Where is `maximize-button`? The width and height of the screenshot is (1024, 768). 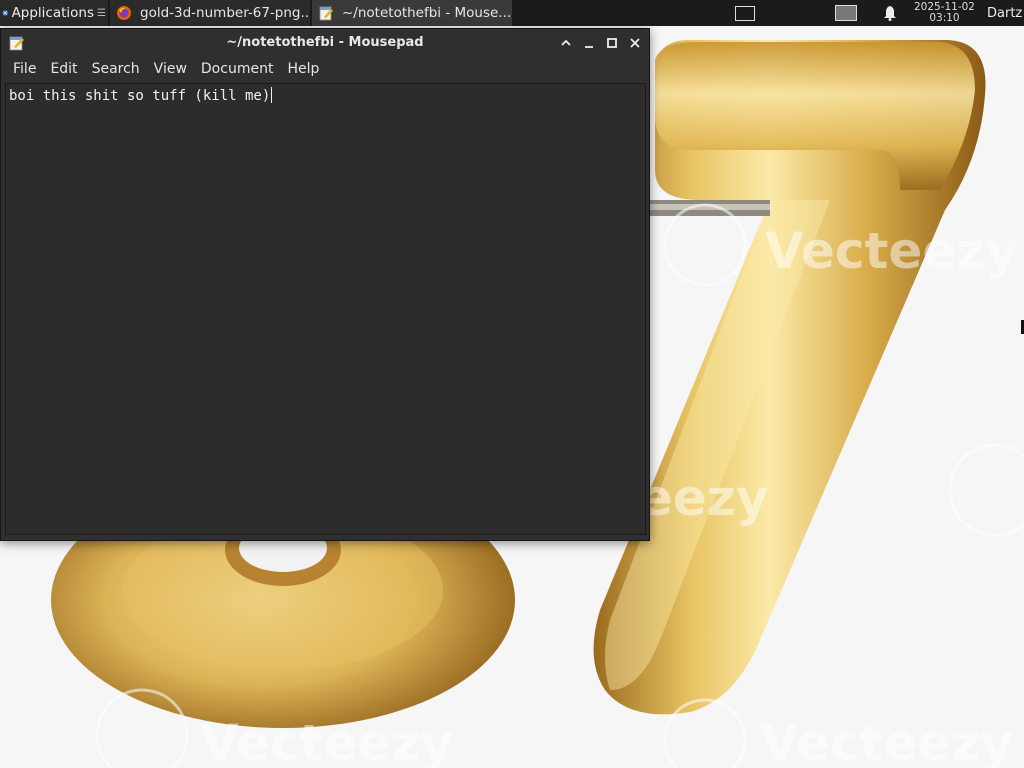 maximize-button is located at coordinates (612, 43).